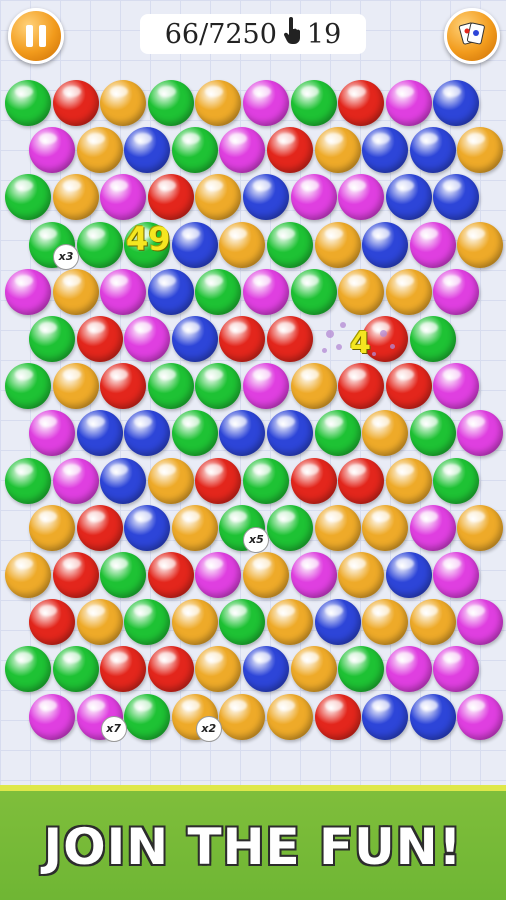  Describe the element at coordinates (36, 36) in the screenshot. I see `pause-button` at that location.